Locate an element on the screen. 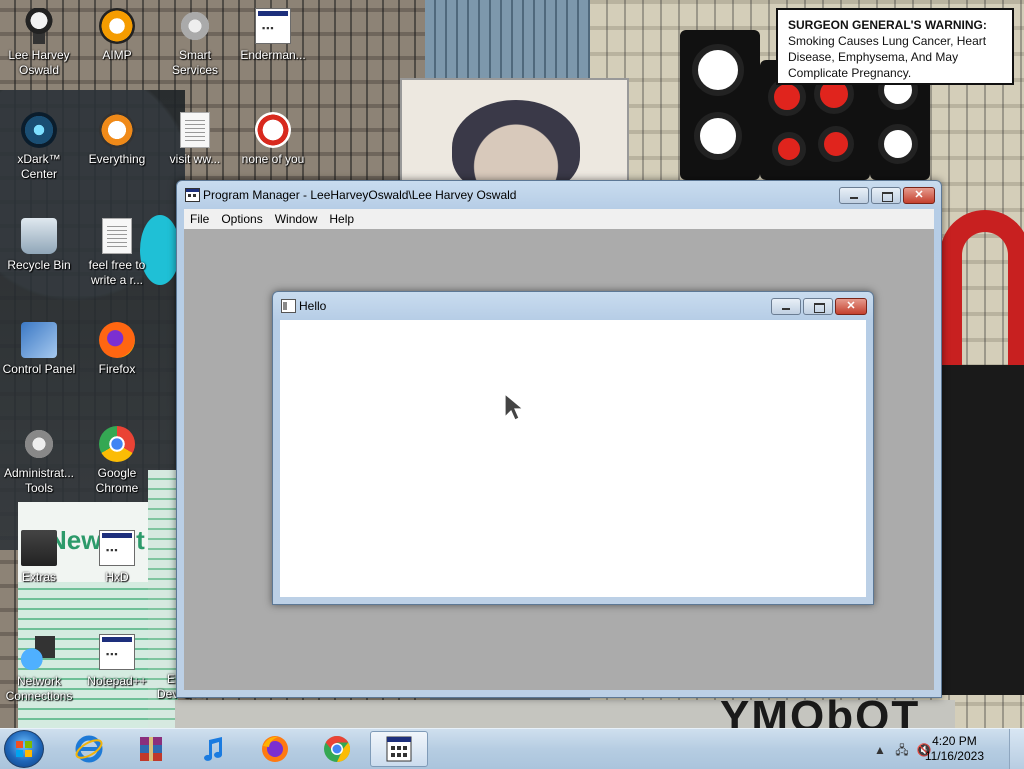 This screenshot has height=769, width=1024. hxd-icon is located at coordinates (117, 548).